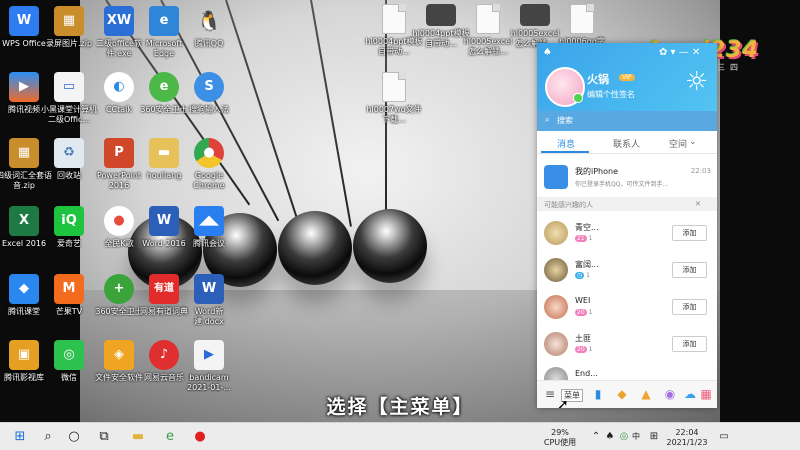  Describe the element at coordinates (200, 437) in the screenshot. I see `record-icon: ●` at that location.